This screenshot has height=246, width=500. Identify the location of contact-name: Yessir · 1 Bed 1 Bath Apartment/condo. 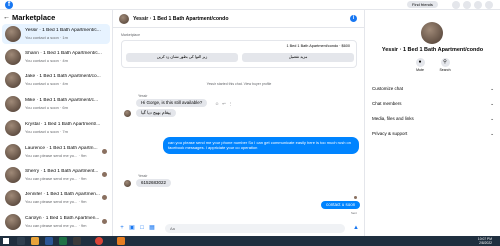
(432, 50).